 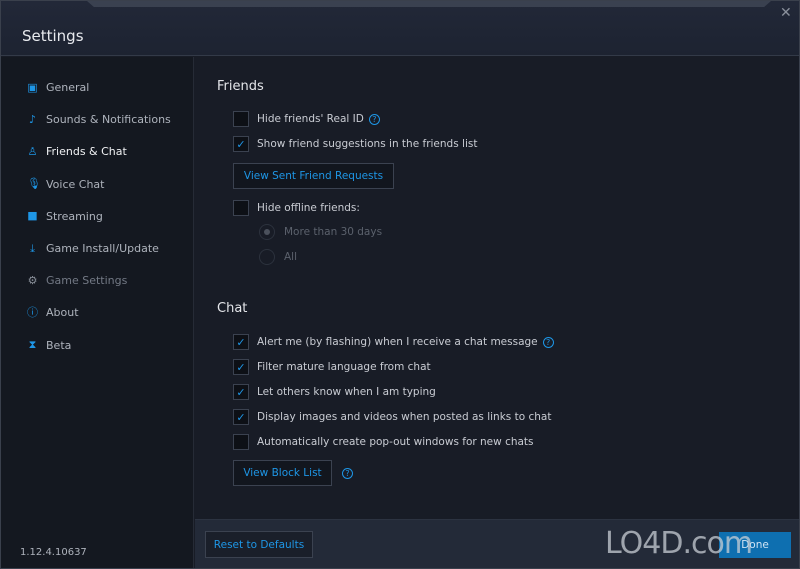 What do you see at coordinates (32, 87) in the screenshot?
I see `monitor-gear-icon: ▣` at bounding box center [32, 87].